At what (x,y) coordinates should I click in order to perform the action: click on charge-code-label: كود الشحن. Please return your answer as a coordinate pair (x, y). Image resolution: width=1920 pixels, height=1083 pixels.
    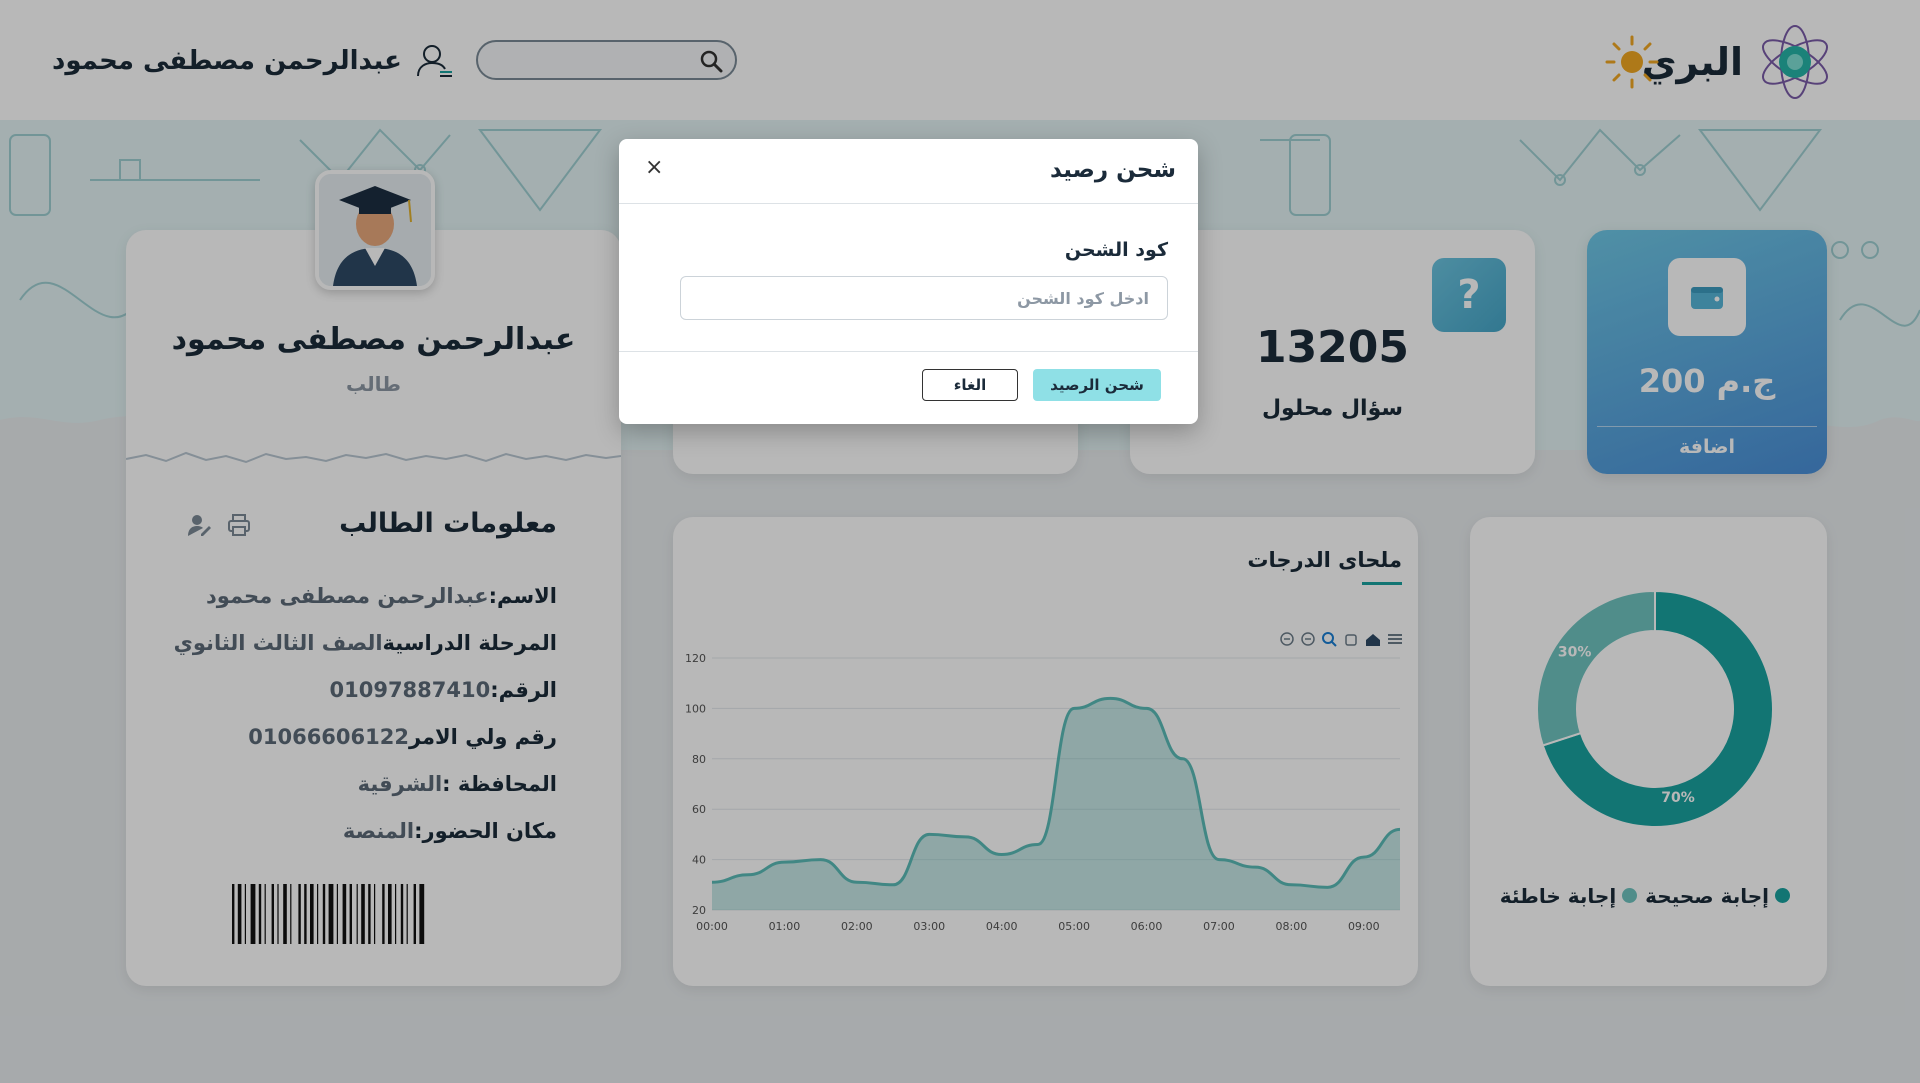
    Looking at the image, I should click on (1116, 250).